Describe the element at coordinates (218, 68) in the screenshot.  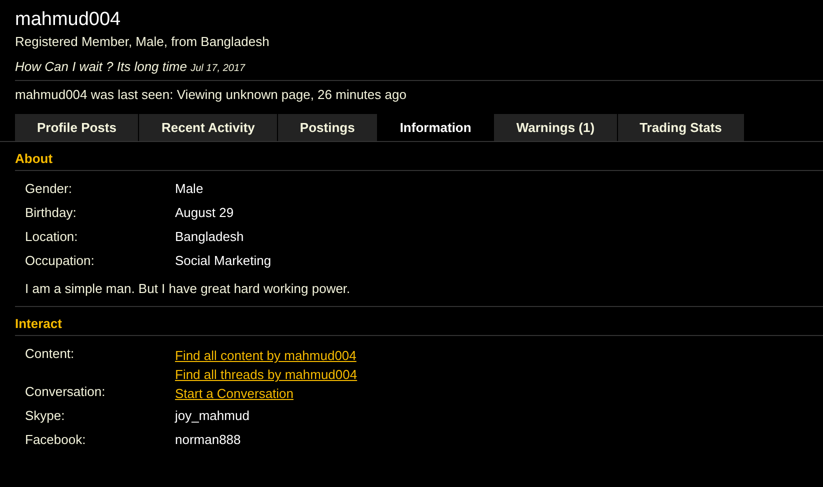
I see `status-date: Jul 17, 2017` at that location.